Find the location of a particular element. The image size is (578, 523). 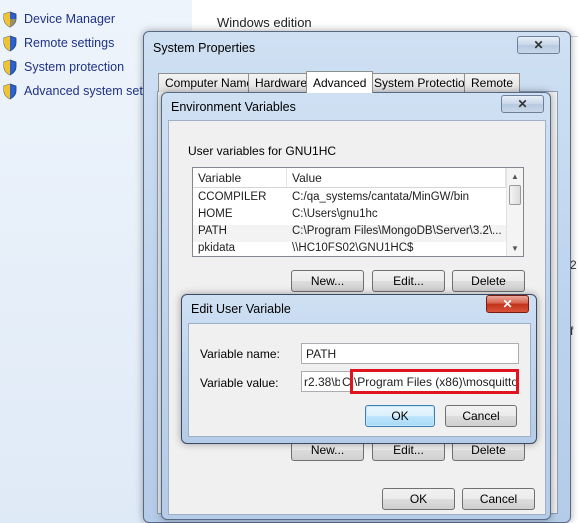

window-title: System Properties is located at coordinates (204, 48).